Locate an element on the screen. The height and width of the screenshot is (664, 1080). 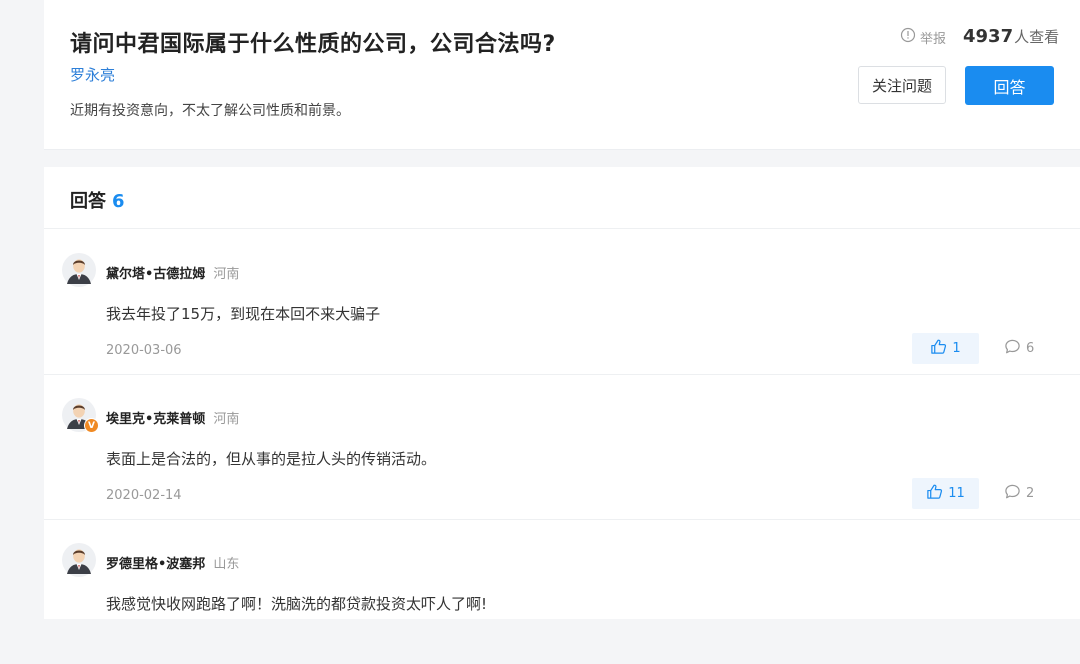
answer-author-name: 黛尔塔•古德拉姆 is located at coordinates (155, 274).